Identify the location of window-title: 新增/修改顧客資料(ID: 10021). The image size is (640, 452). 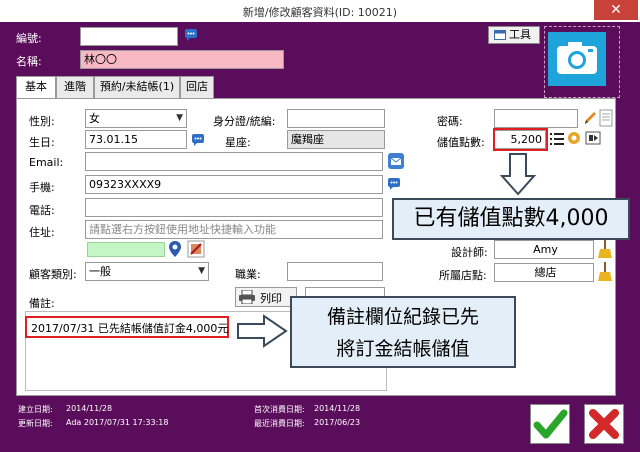
(320, 12).